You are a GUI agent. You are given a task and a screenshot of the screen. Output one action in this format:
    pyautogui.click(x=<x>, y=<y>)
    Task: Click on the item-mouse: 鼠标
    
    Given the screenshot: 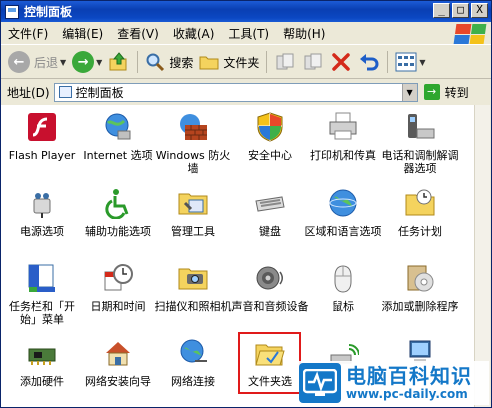 What is the action you would take?
    pyautogui.click(x=343, y=287)
    